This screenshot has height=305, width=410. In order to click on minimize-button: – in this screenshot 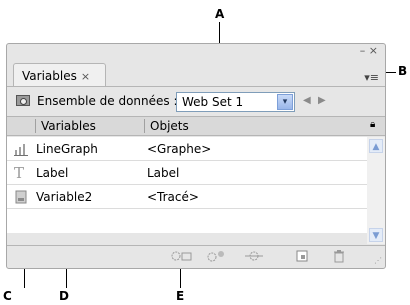, I will do `click(363, 50)`.